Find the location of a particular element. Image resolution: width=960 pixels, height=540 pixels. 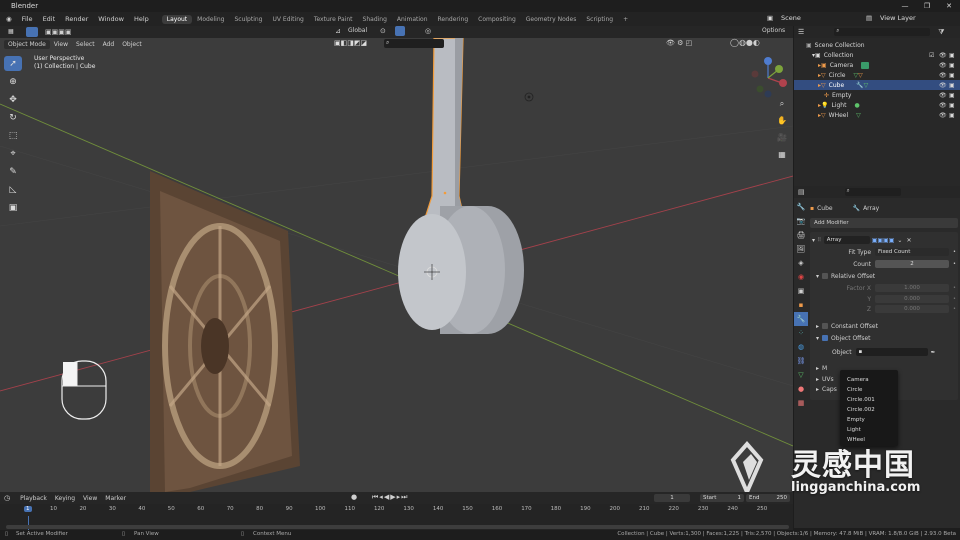

measure-tool-icon: ◺ is located at coordinates (13, 189).